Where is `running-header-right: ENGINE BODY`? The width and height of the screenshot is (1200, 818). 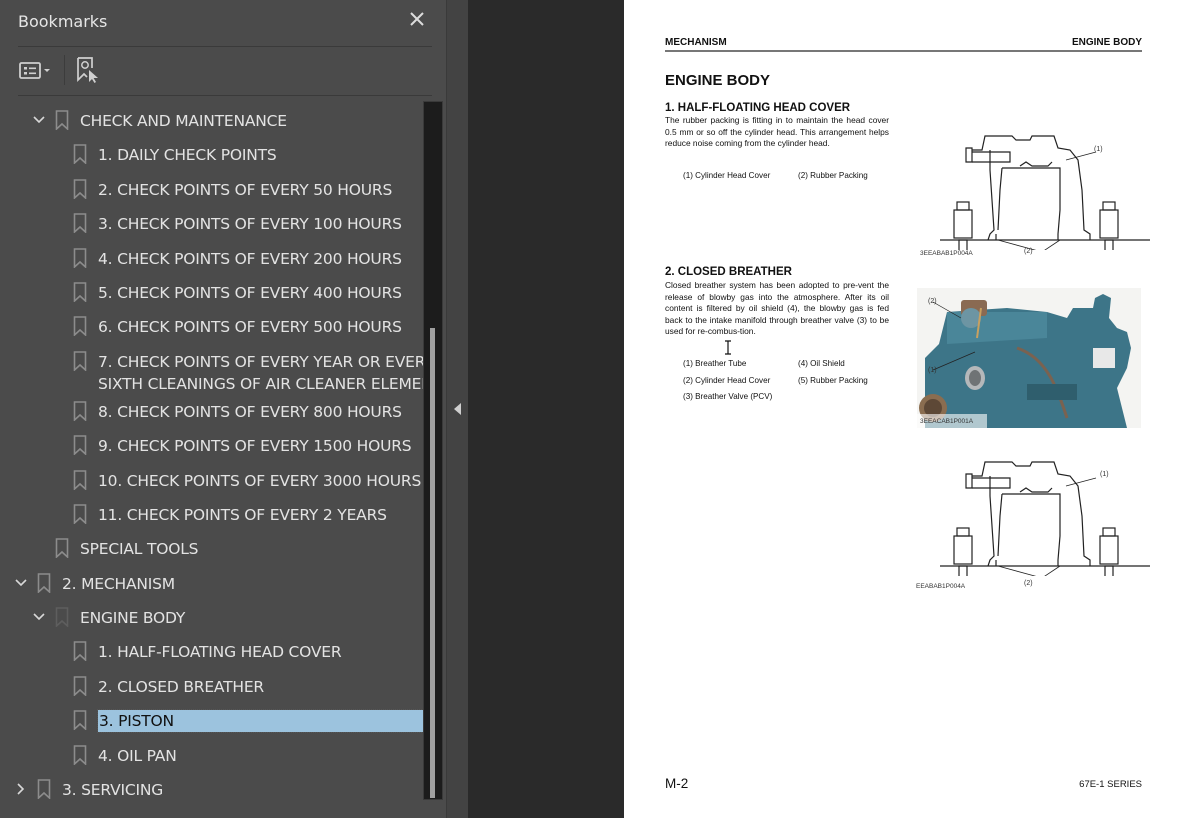
running-header-right: ENGINE BODY is located at coordinates (1106, 42).